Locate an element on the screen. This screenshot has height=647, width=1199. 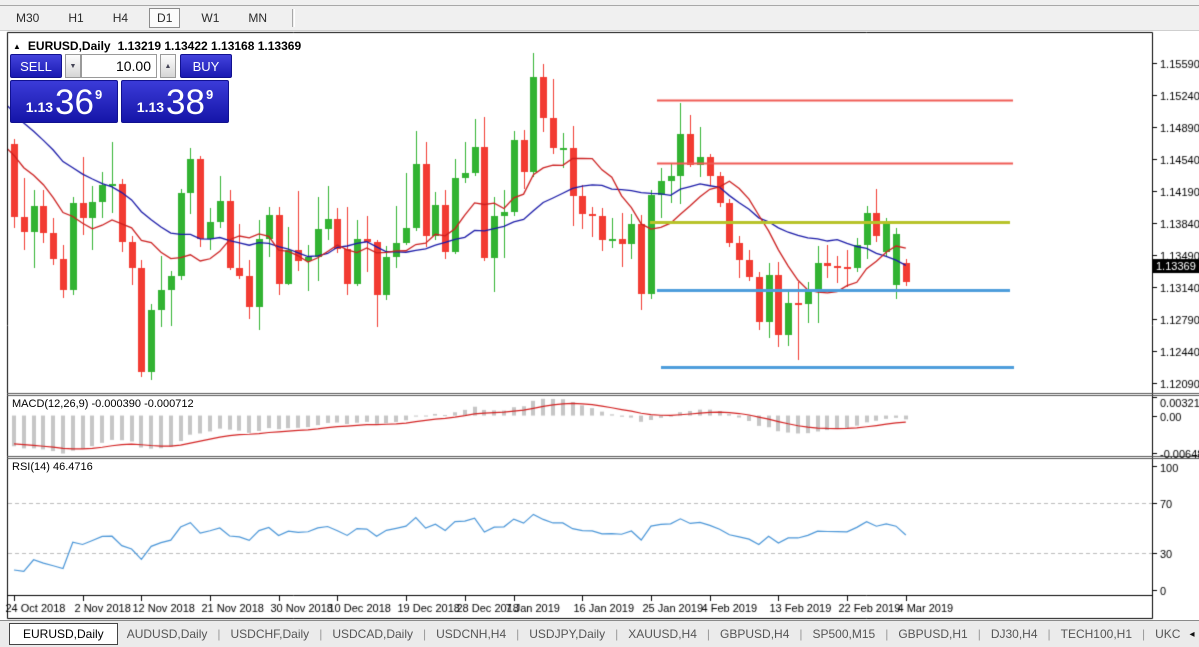
sell-button: SELL is located at coordinates (36, 66).